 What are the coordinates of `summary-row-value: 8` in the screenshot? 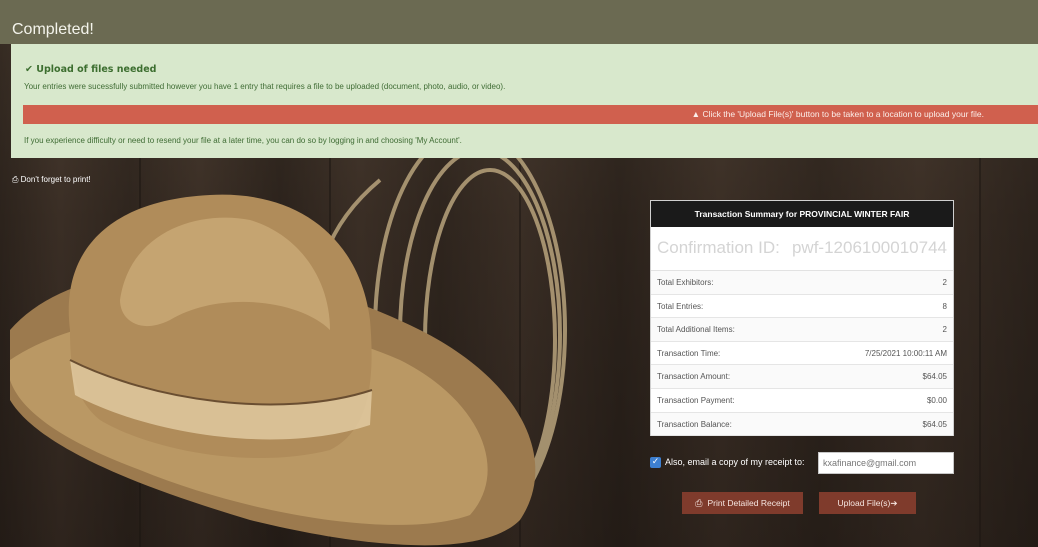 It's located at (944, 306).